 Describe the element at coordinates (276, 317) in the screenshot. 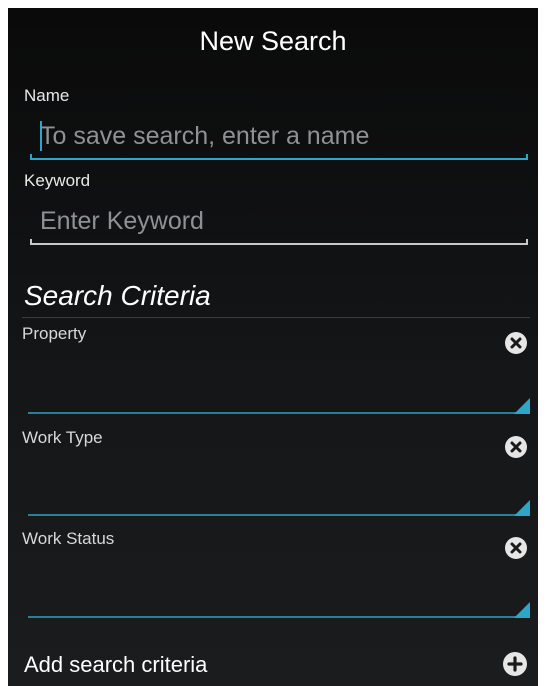

I see `section-divider` at that location.